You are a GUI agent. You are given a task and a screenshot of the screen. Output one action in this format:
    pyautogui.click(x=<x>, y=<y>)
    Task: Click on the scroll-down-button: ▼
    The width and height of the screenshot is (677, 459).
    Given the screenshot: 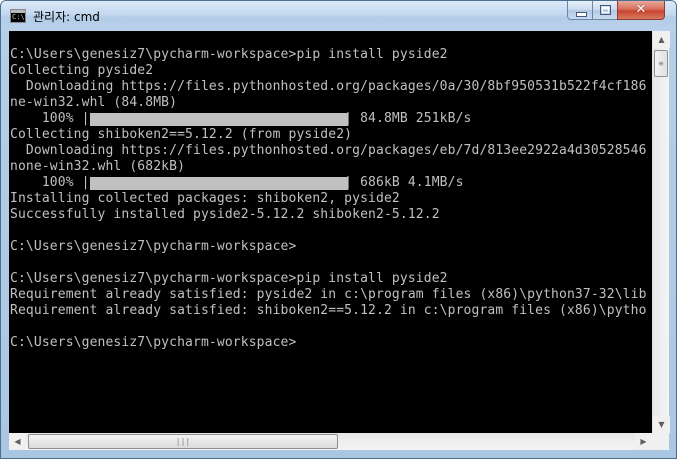 What is the action you would take?
    pyautogui.click(x=661, y=424)
    